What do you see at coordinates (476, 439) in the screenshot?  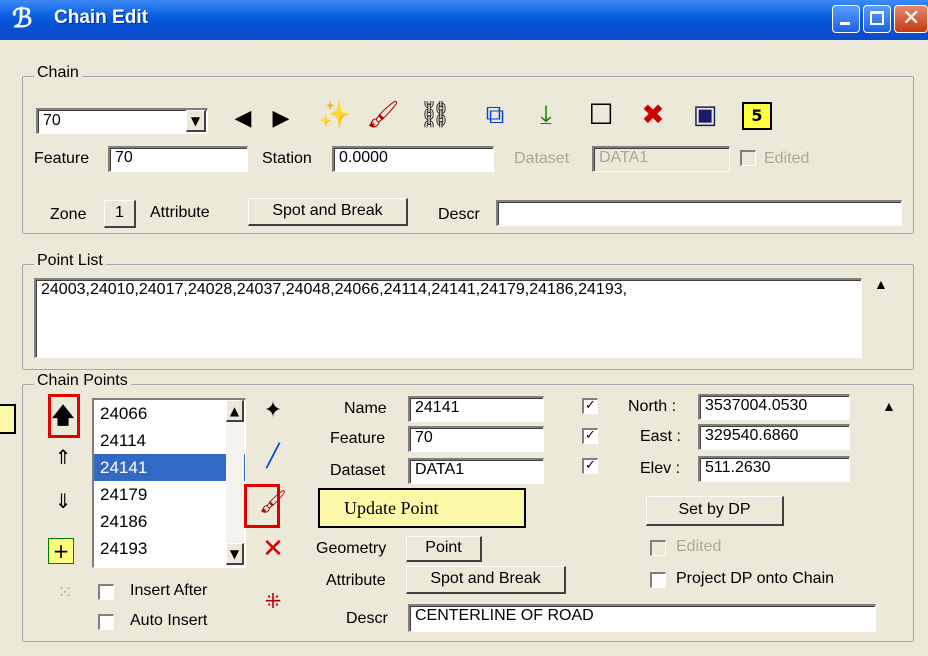 I see `point-feature-input: 70` at bounding box center [476, 439].